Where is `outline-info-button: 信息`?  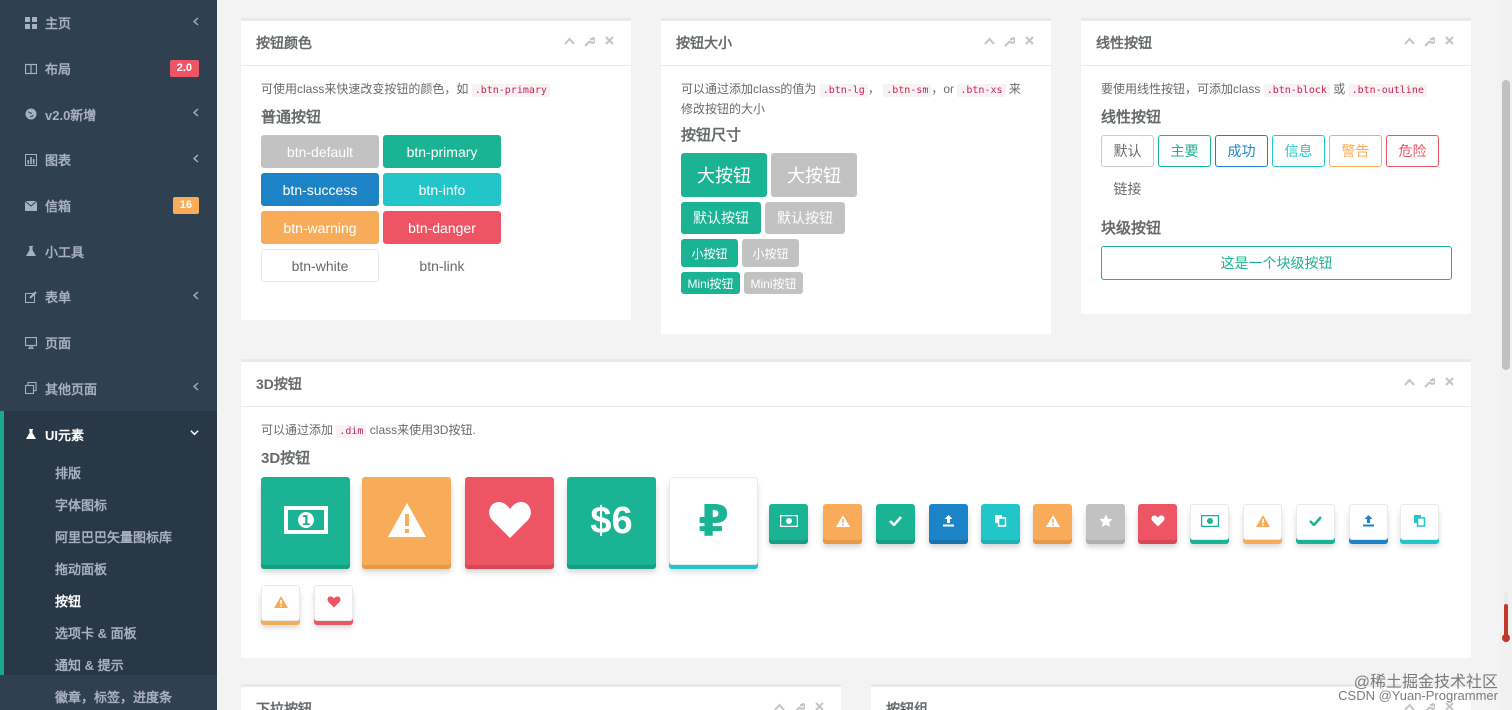
outline-info-button: 信息 is located at coordinates (1298, 151).